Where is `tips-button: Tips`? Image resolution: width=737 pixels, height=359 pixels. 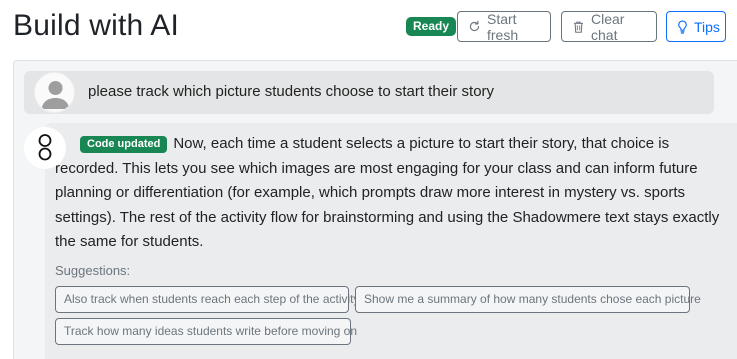
tips-button: Tips is located at coordinates (696, 26).